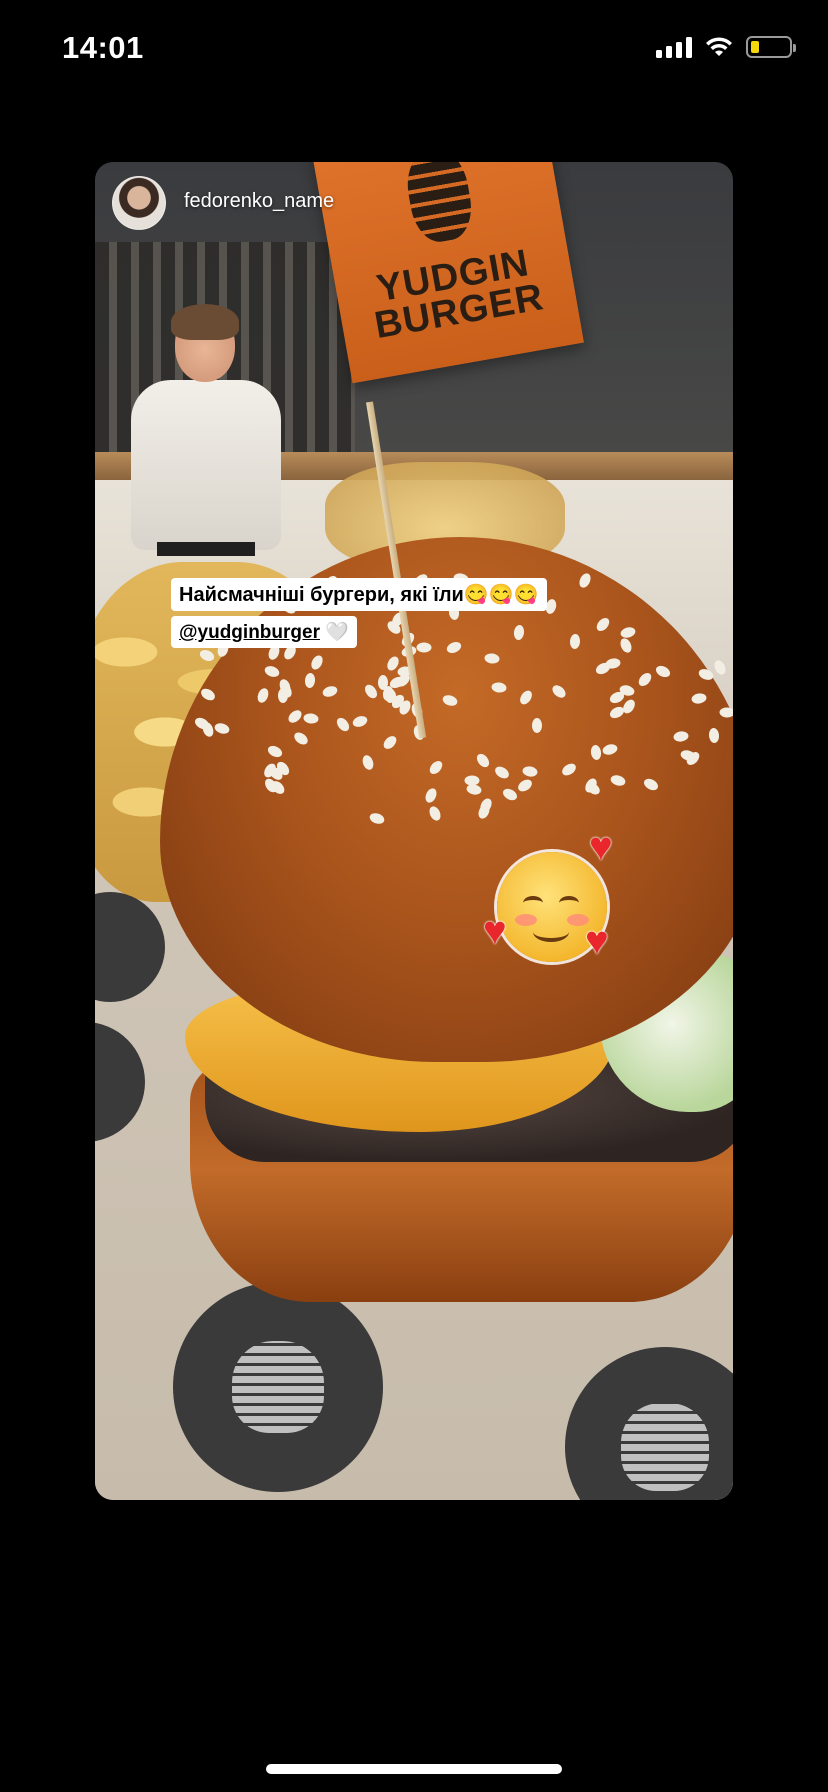  I want to click on status-icons, so click(726, 47).